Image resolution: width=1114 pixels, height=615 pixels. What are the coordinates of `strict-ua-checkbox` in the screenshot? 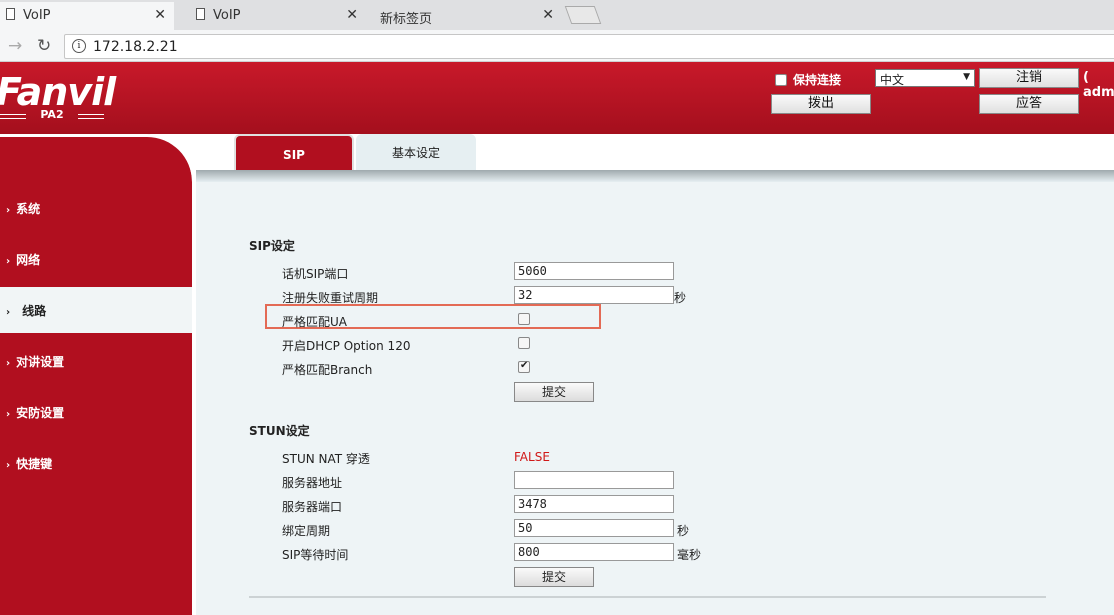 It's located at (524, 319).